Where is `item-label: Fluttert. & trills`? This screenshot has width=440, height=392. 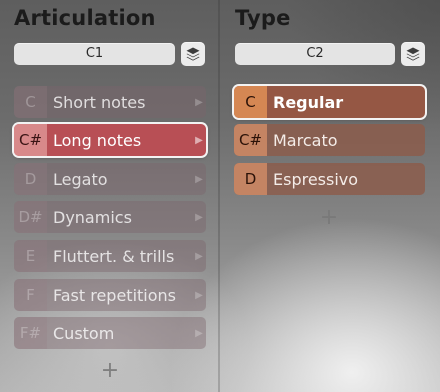
item-label: Fluttert. & trills is located at coordinates (114, 256).